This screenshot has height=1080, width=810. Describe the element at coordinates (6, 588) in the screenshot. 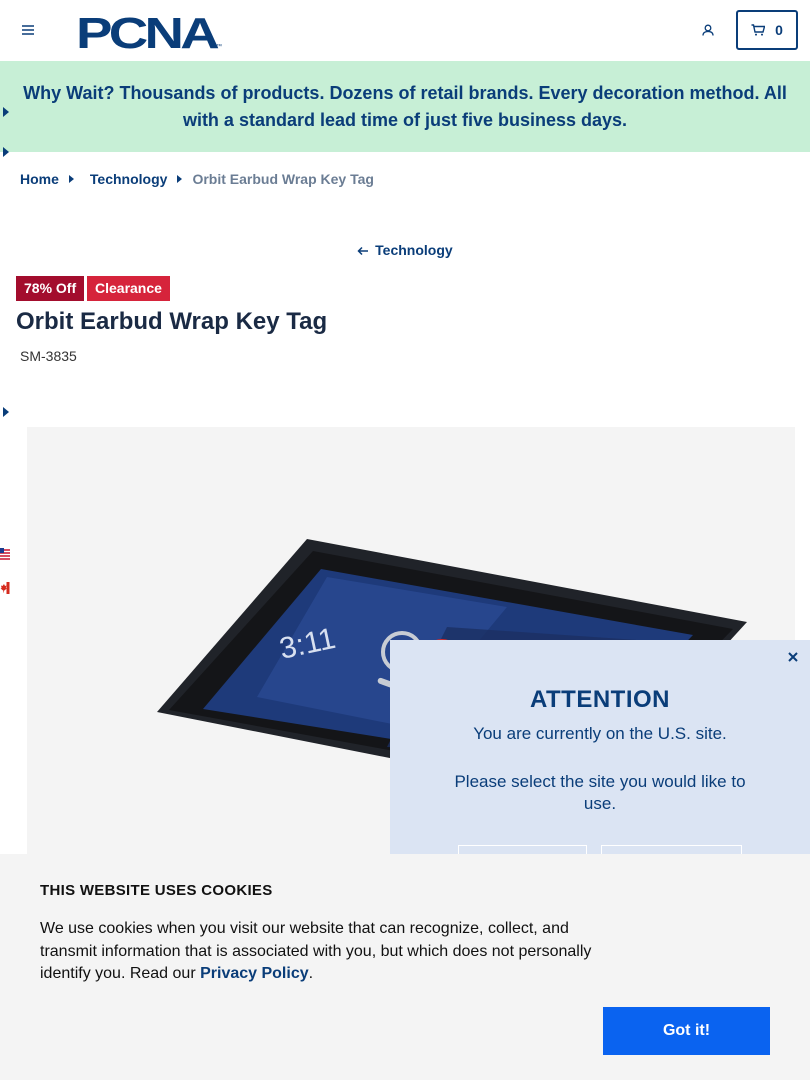

I see `canada-flag-icon` at that location.